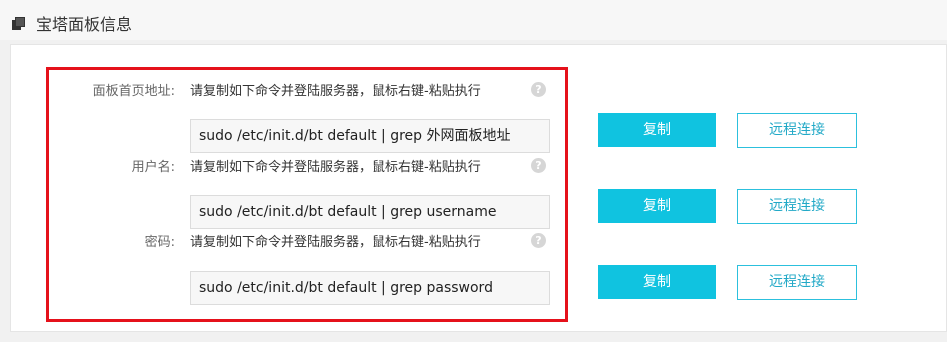 The width and height of the screenshot is (947, 342). Describe the element at coordinates (18, 23) in the screenshot. I see `copy-stack-icon` at that location.